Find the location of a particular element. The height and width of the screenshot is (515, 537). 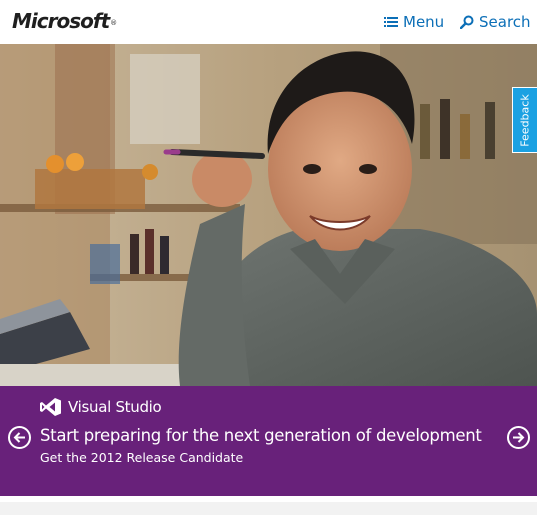

menu-button: Menu is located at coordinates (414, 22).